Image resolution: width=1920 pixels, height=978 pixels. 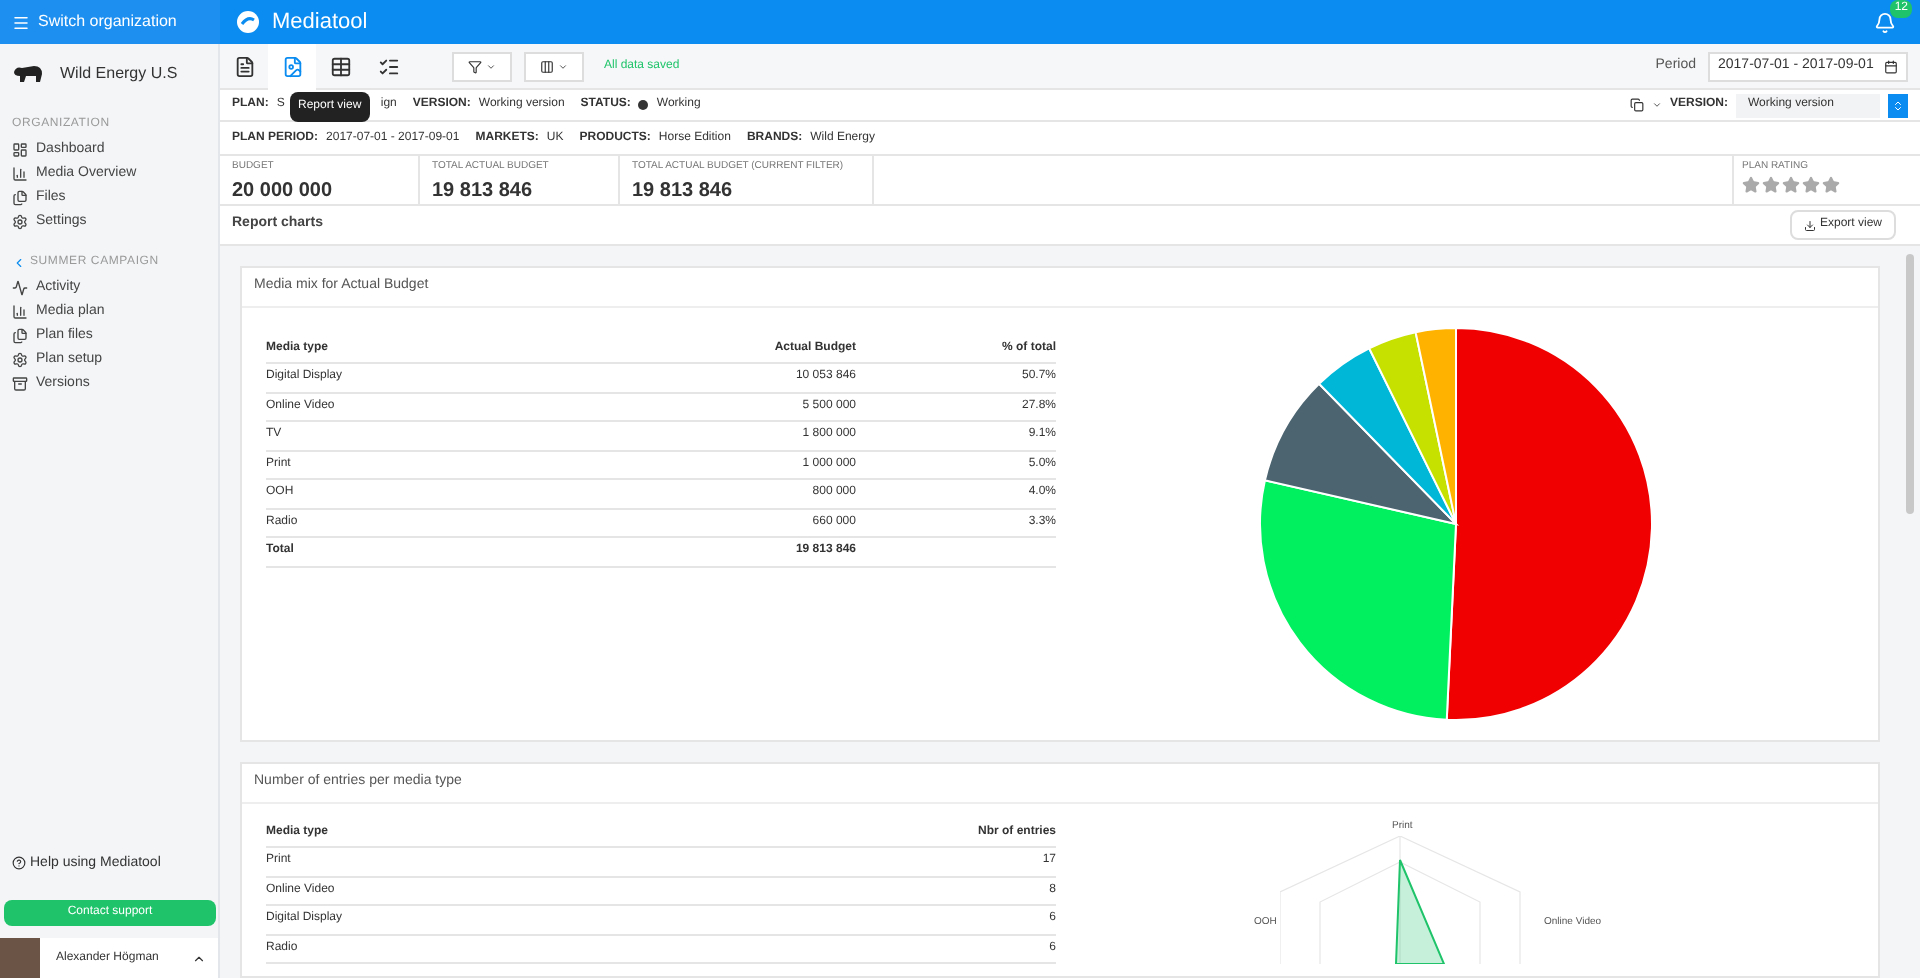 I want to click on activity-icon, so click(x=20, y=288).